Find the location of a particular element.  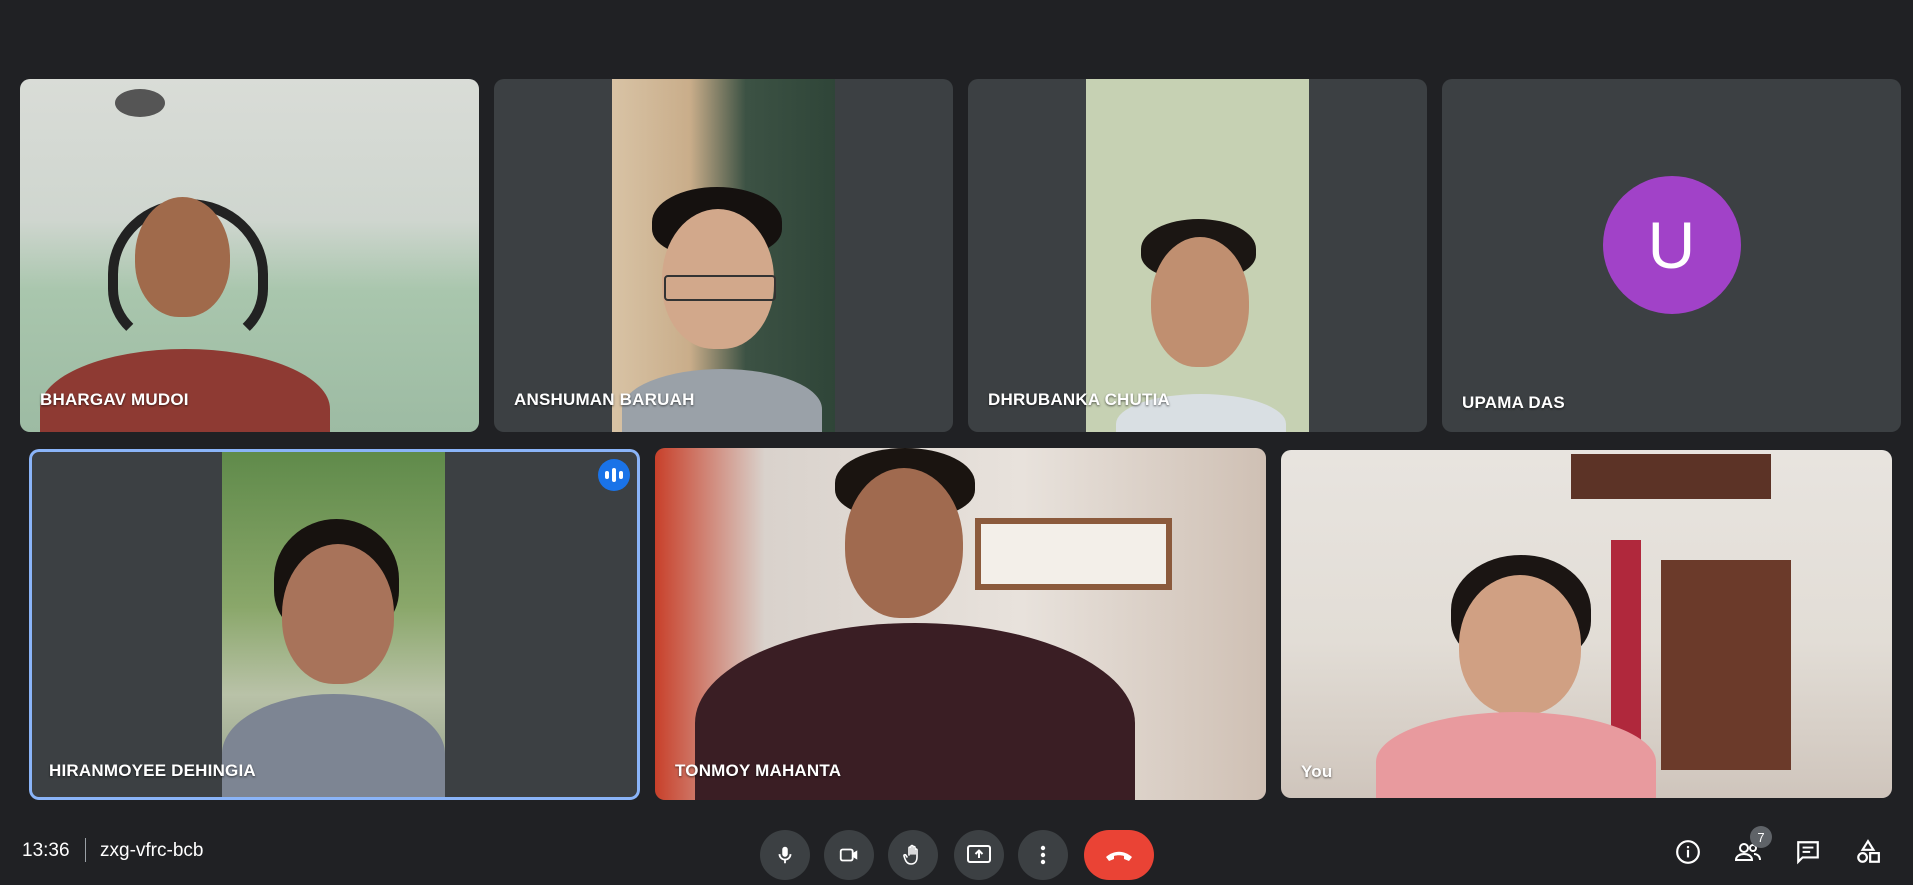

participant-count-badge: 7 is located at coordinates (1761, 837).